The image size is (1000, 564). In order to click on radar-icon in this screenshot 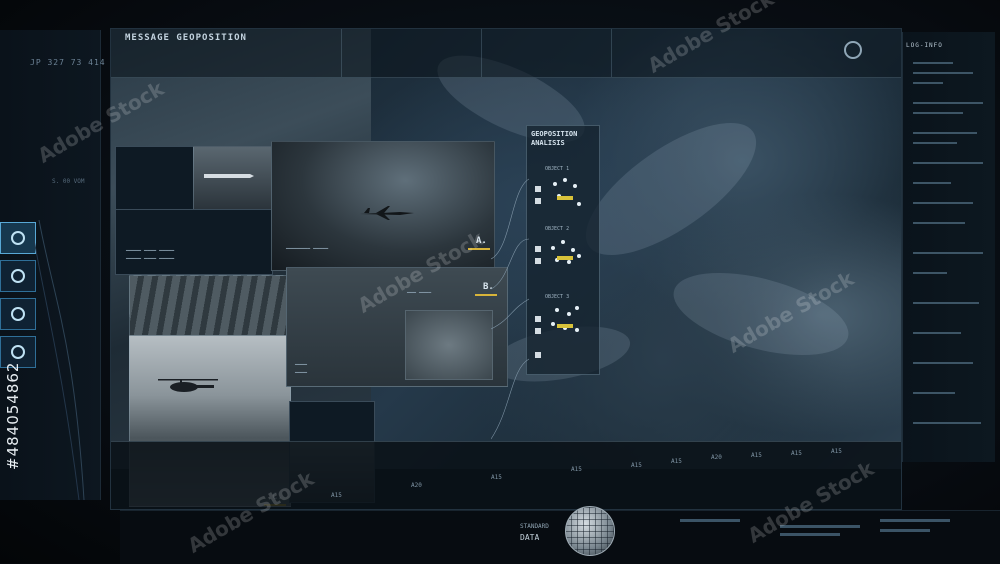, I will do `click(853, 50)`.